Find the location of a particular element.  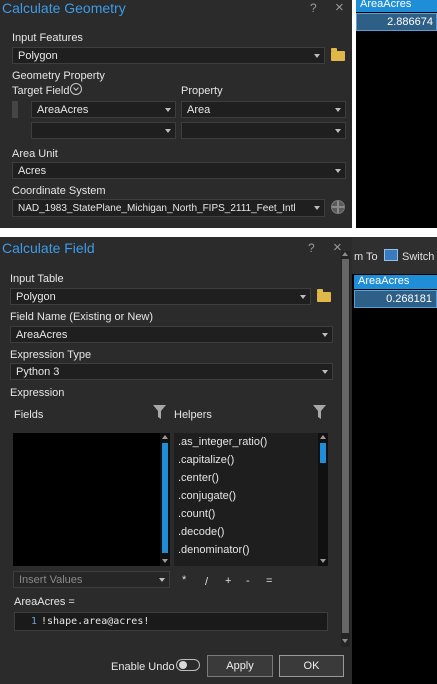

table-cell-value: 2.886674 is located at coordinates (410, 22).